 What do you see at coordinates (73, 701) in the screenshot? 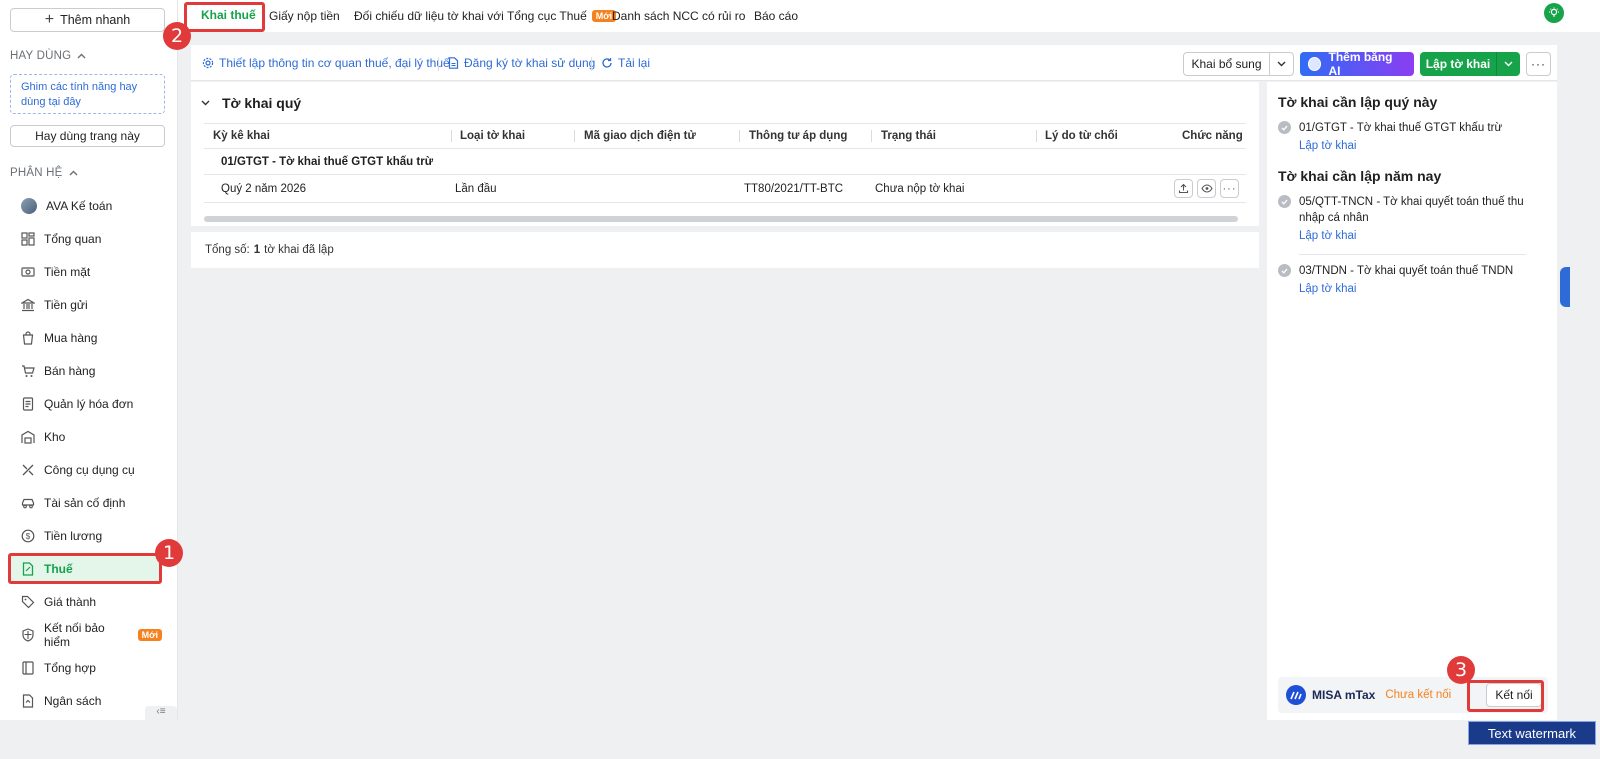
I see `sidebar-item-label: Ngân sách` at bounding box center [73, 701].